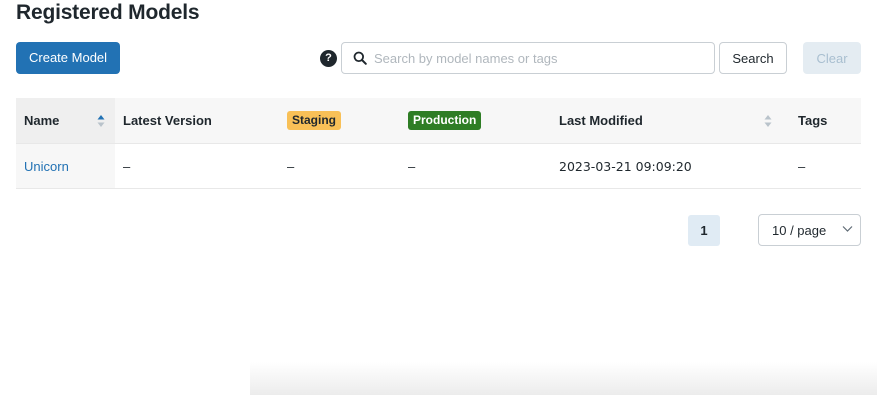  I want to click on column-header-staging: Staging, so click(339, 121).